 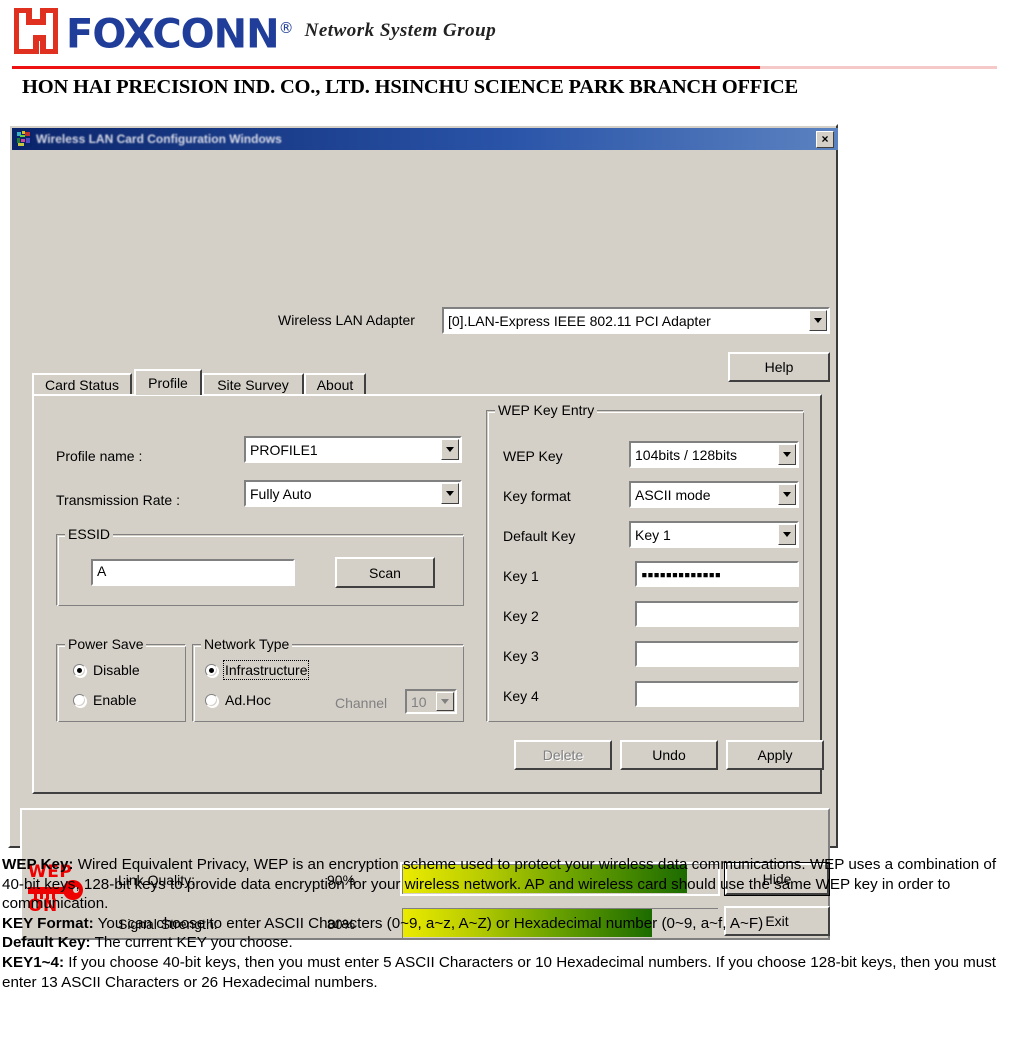 I want to click on wep-key-value: 104bits / 128bits, so click(x=686, y=454).